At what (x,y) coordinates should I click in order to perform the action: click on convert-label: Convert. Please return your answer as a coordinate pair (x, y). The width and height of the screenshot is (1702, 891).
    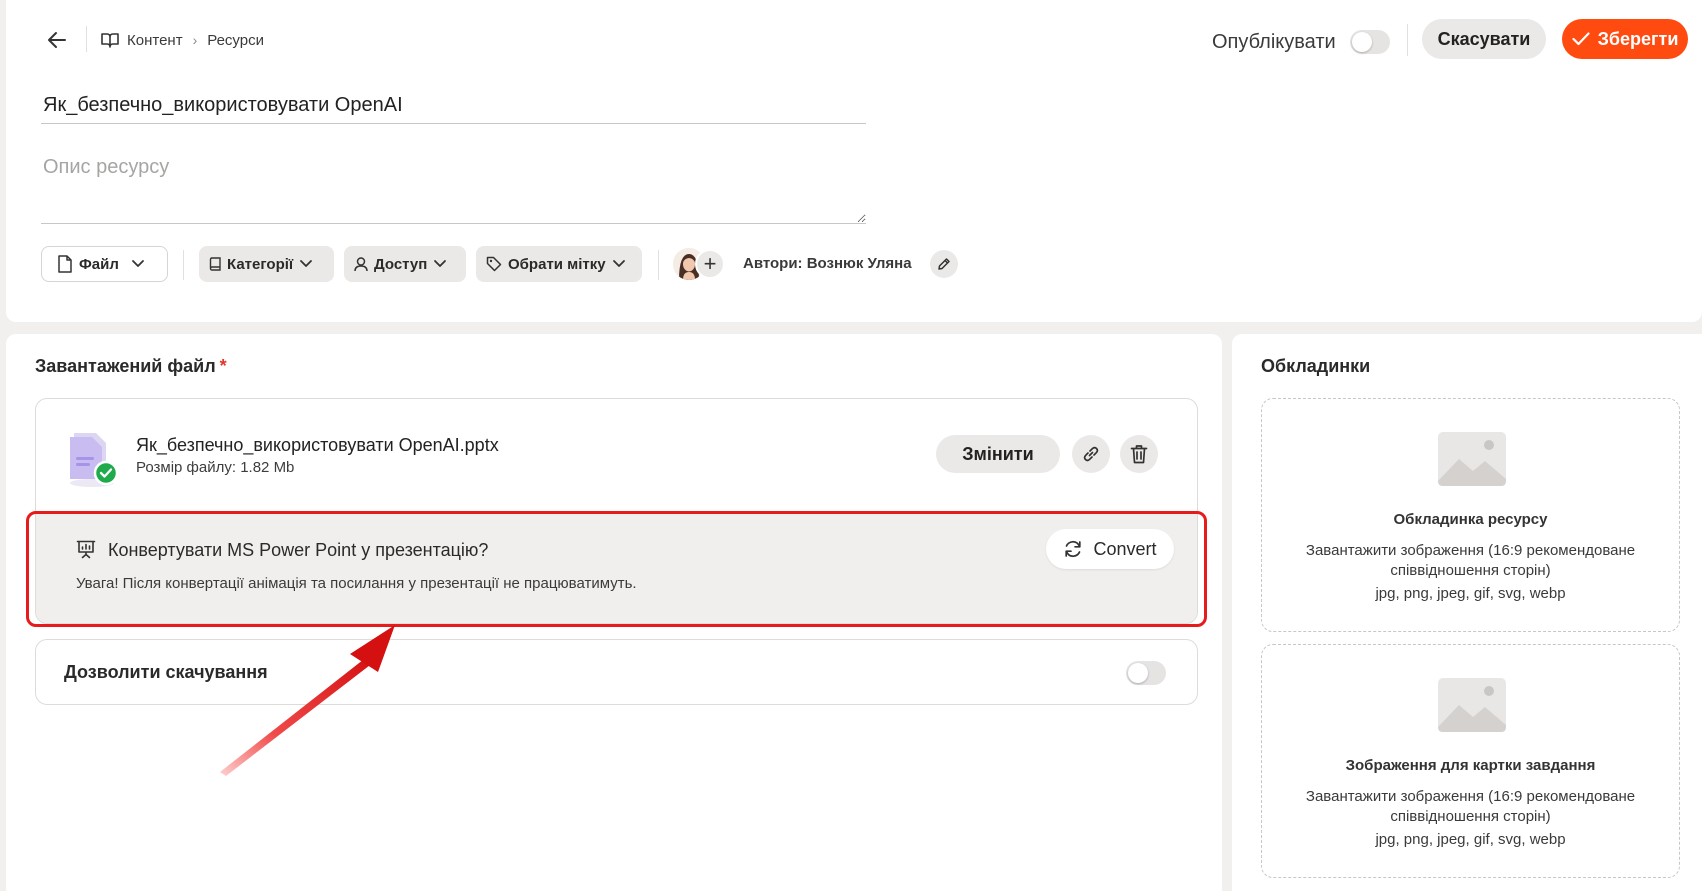
    Looking at the image, I should click on (1125, 548).